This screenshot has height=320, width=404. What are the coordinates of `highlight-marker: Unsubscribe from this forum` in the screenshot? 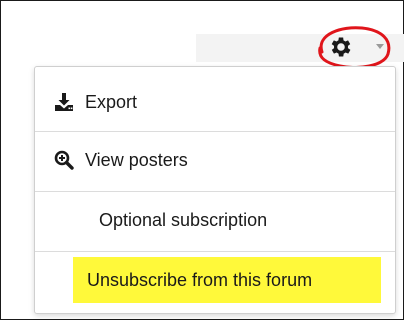 It's located at (227, 280).